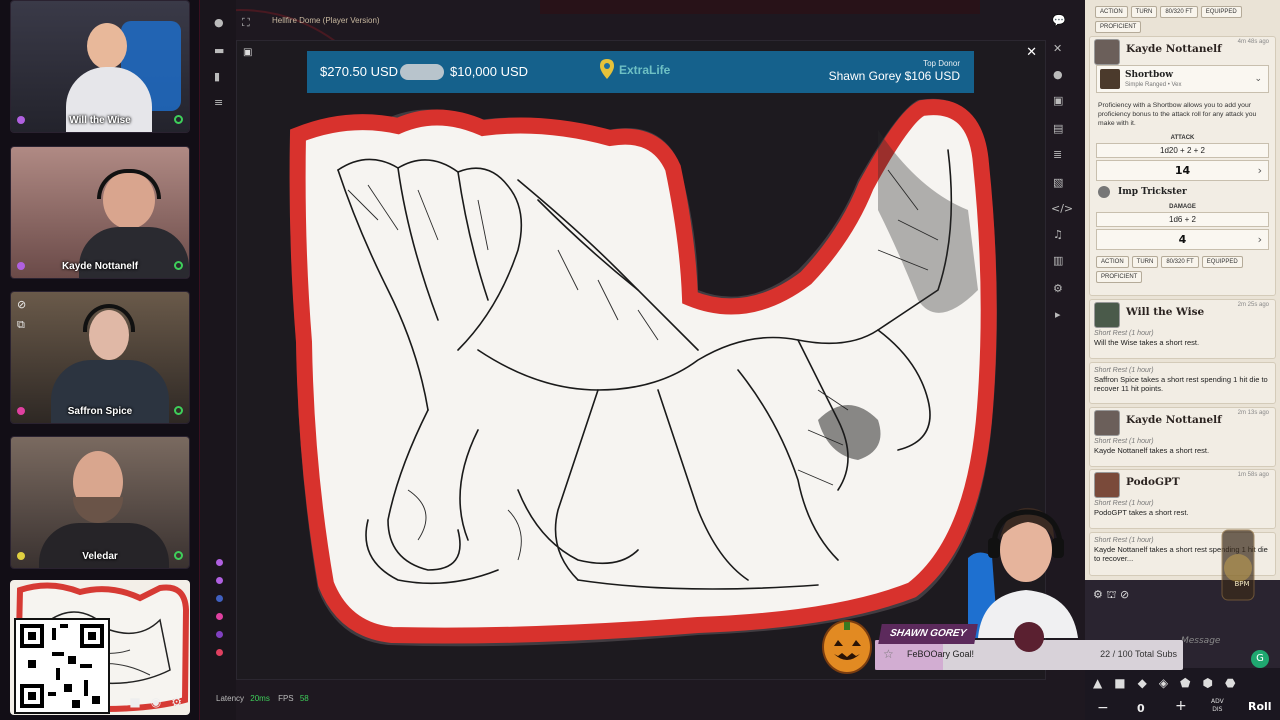 Image resolution: width=1280 pixels, height=720 pixels. Describe the element at coordinates (1217, 706) in the screenshot. I see `adv-dis-toggle: ADV DIS` at that location.